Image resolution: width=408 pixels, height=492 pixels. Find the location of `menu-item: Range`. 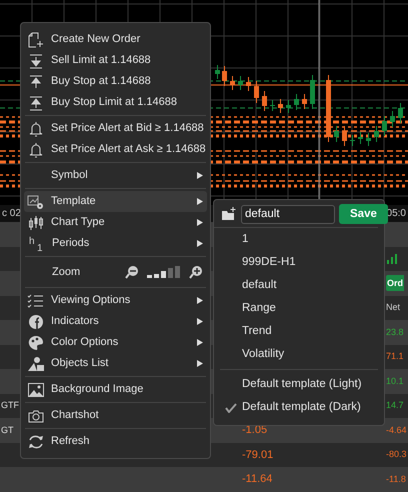

menu-item: Range is located at coordinates (299, 308).